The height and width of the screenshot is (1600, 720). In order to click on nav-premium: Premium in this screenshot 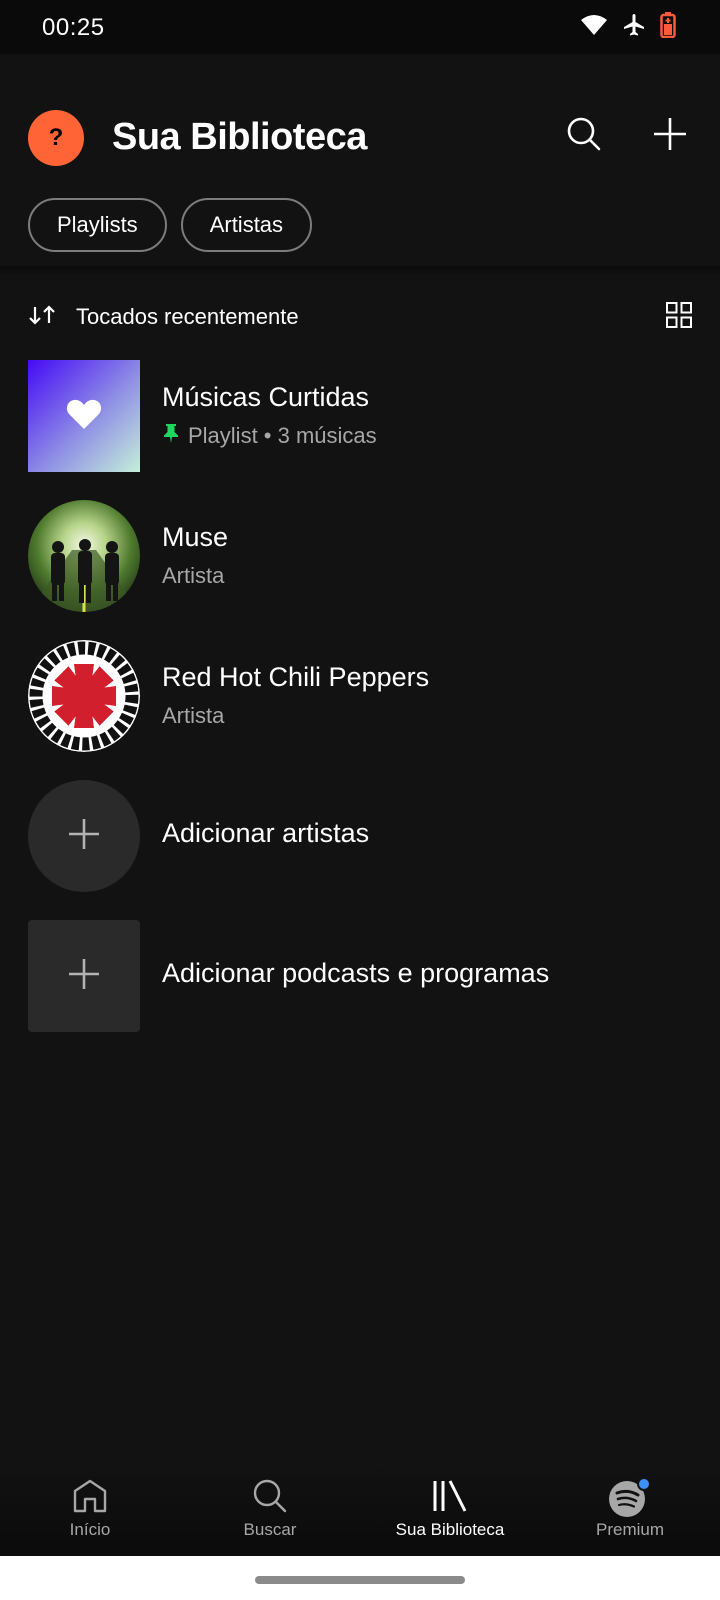, I will do `click(630, 1507)`.